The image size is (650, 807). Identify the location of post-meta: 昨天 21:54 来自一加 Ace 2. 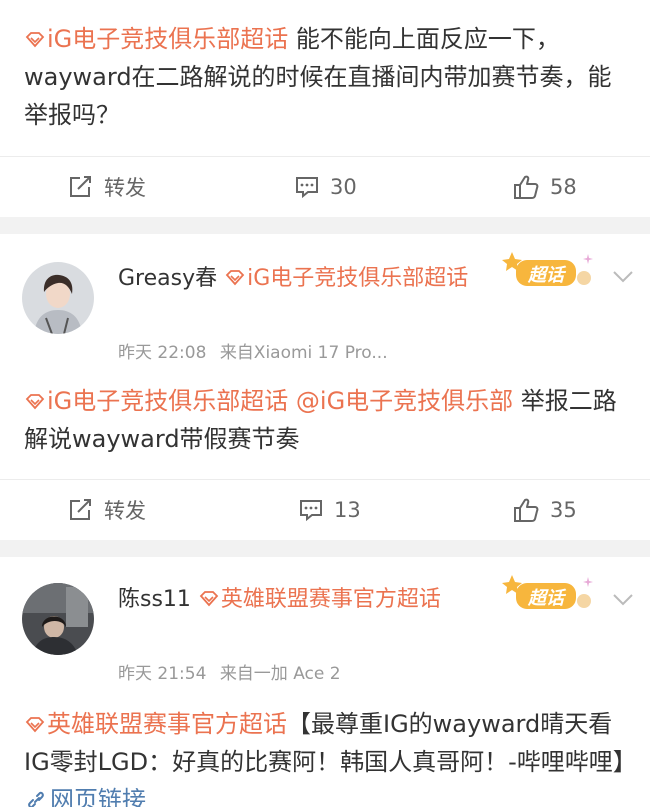
(229, 671).